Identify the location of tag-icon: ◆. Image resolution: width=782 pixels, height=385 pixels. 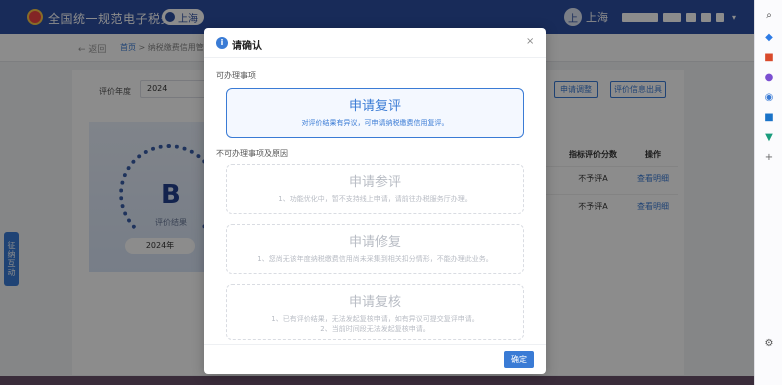
(769, 37).